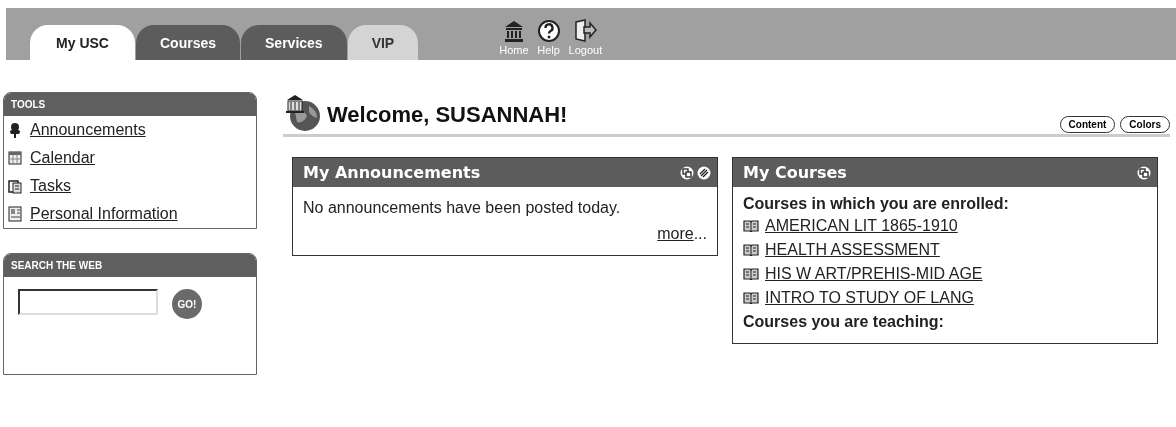 Image resolution: width=1176 pixels, height=427 pixels. I want to click on go-button: GO!, so click(187, 304).